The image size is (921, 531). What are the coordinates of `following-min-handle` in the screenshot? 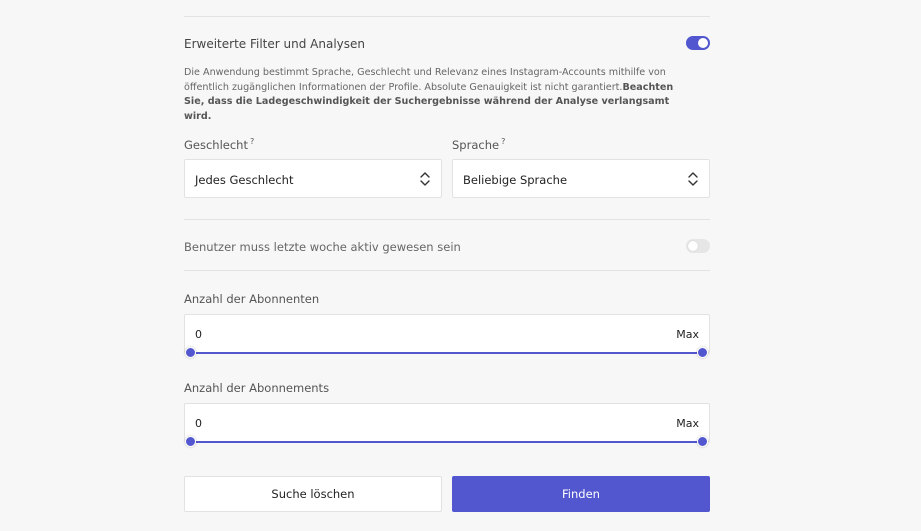 It's located at (190, 441).